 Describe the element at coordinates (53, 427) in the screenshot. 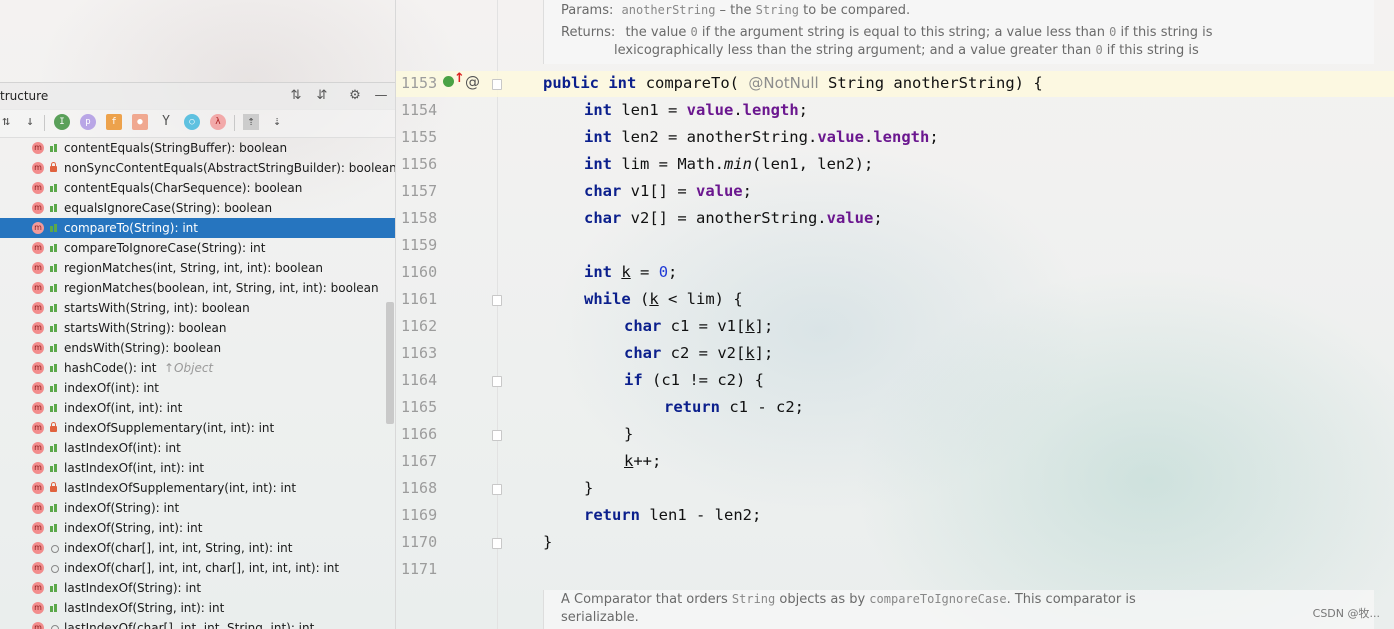

I see `private-visibility-icon` at that location.